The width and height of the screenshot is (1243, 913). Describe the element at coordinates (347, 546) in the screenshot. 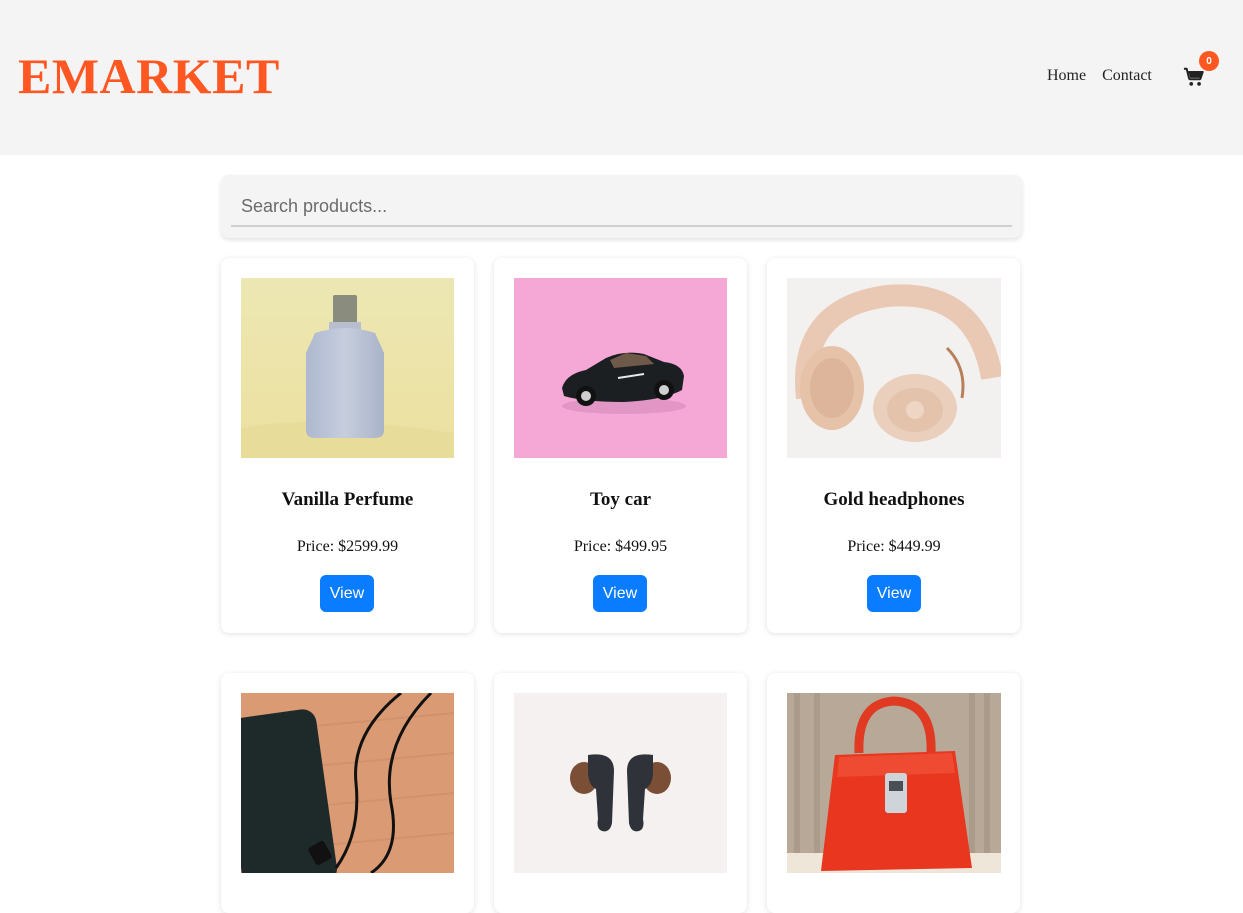

I see `product-price: Price: $2599.99` at that location.